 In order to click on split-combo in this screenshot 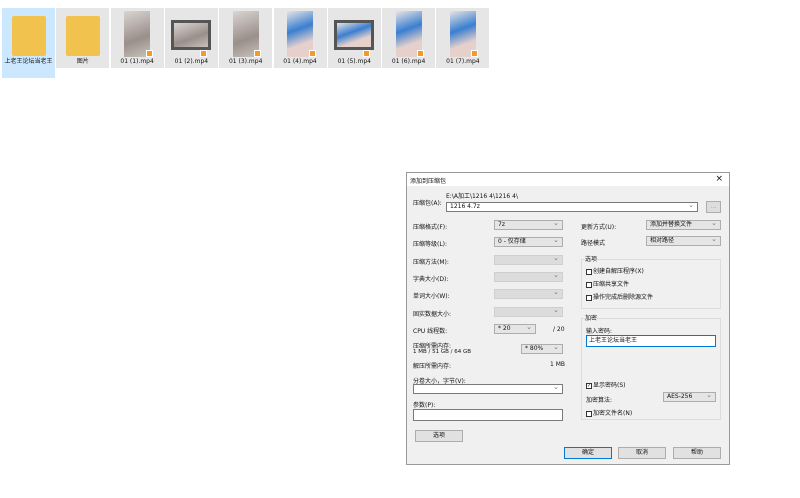, I will do `click(488, 388)`.